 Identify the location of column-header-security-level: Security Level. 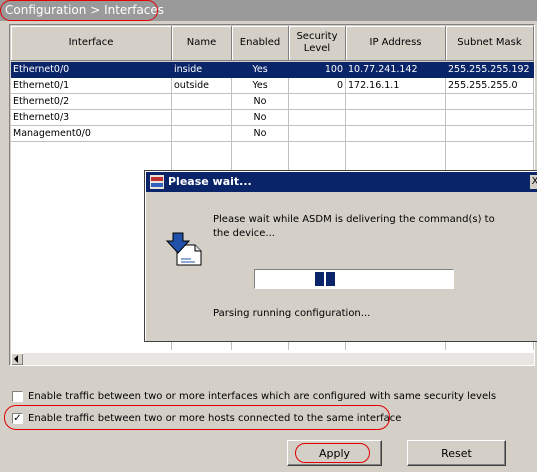
(317, 43).